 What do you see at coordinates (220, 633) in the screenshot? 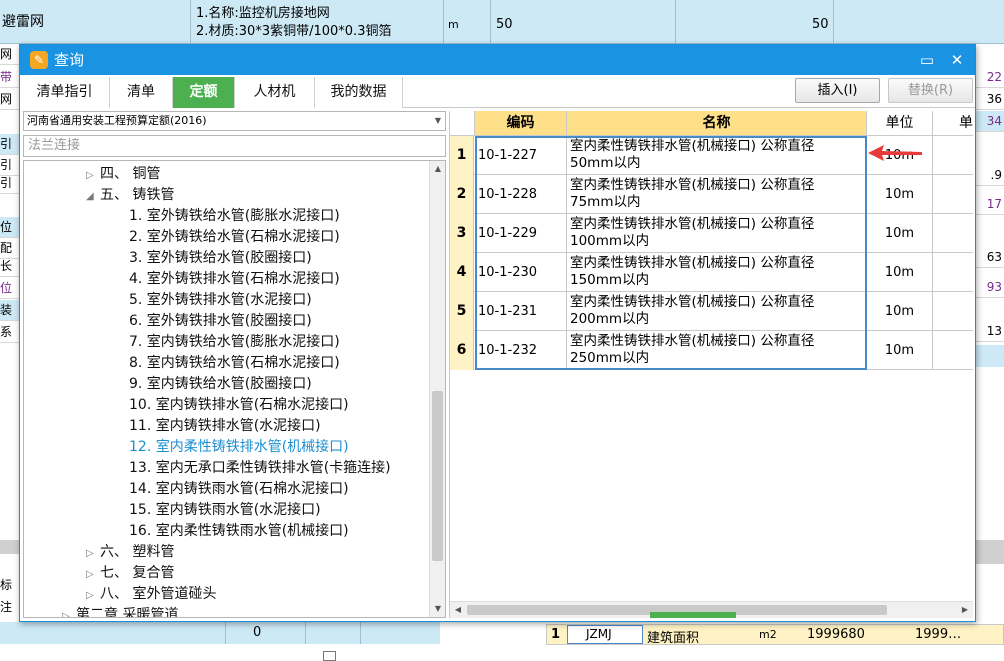
I see `bg-bottom-row: 0` at bounding box center [220, 633].